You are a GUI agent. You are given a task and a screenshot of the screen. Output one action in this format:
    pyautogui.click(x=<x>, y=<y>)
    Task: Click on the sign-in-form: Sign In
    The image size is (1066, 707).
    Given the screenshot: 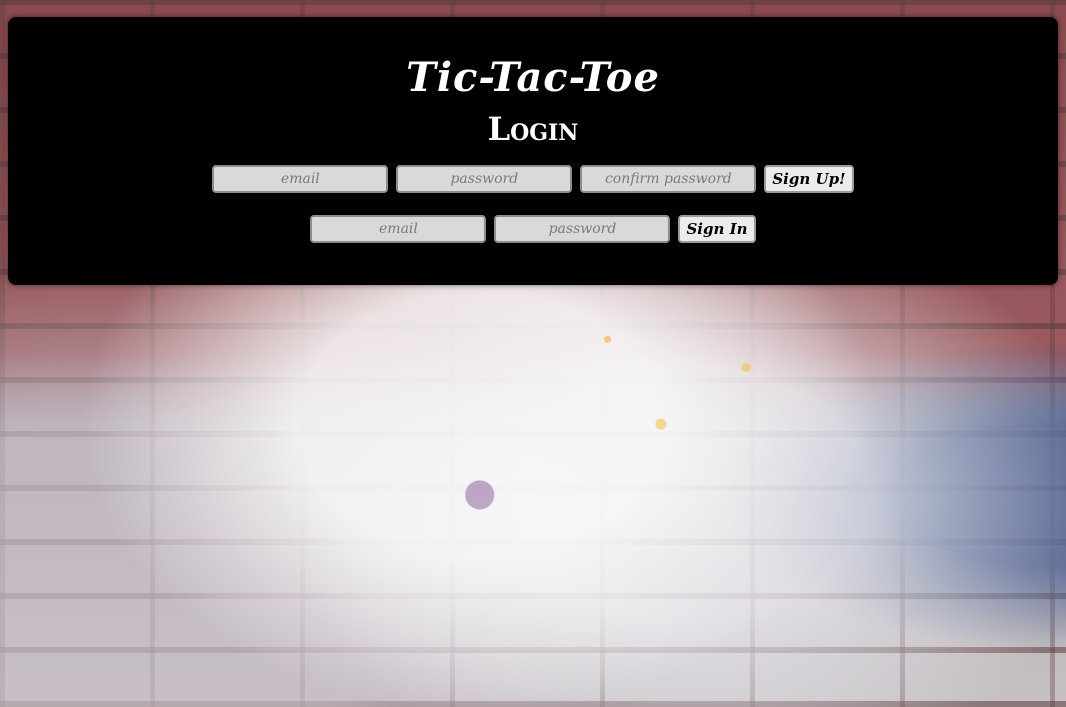 What is the action you would take?
    pyautogui.click(x=533, y=229)
    